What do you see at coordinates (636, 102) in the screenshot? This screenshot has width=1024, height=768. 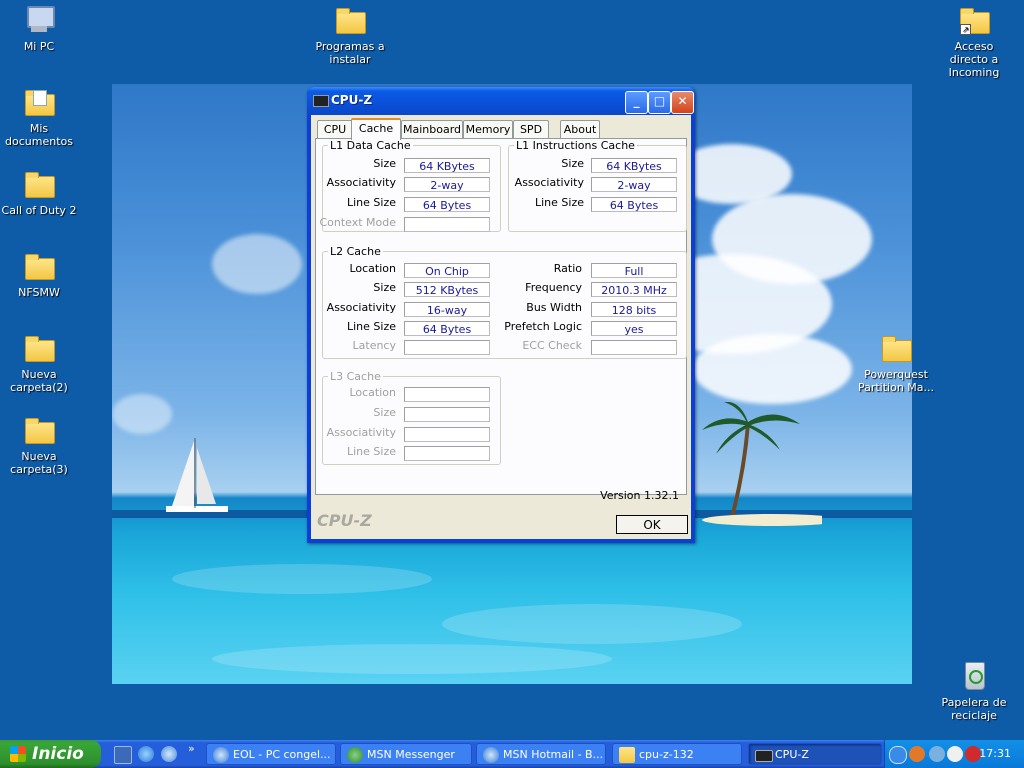 I see `minimize-button: _` at bounding box center [636, 102].